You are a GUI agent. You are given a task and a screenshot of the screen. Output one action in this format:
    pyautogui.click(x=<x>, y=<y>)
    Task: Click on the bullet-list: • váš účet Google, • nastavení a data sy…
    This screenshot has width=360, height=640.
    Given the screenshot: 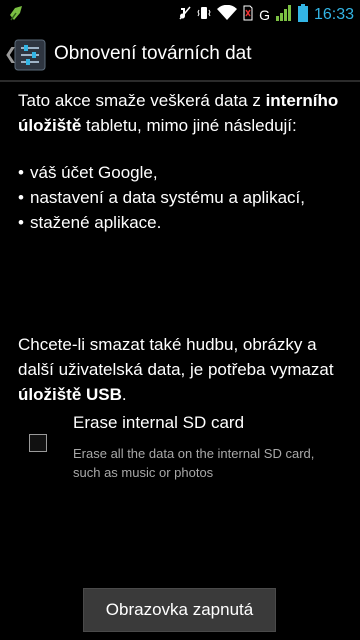 What is the action you would take?
    pyautogui.click(x=183, y=197)
    